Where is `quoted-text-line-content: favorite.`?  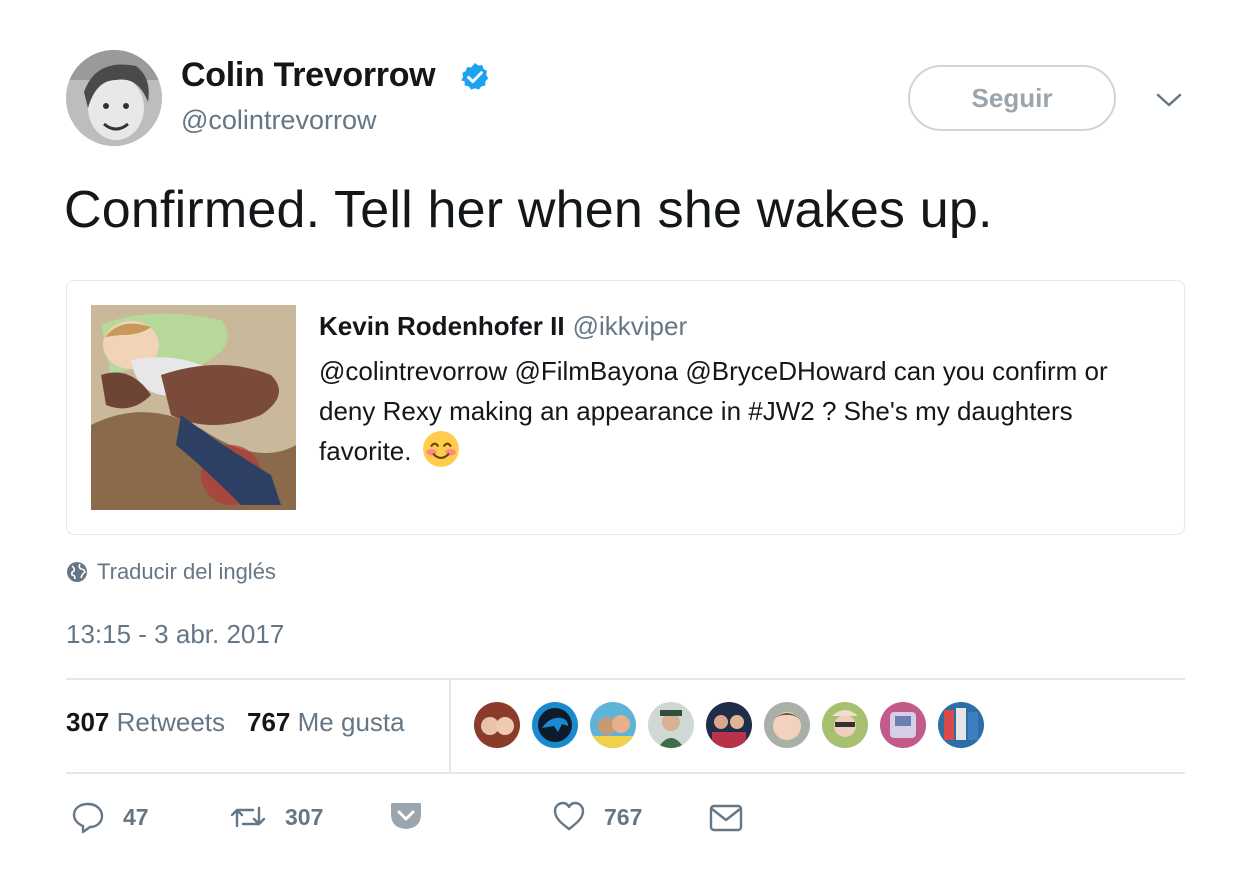 quoted-text-line-content: favorite. is located at coordinates (365, 451).